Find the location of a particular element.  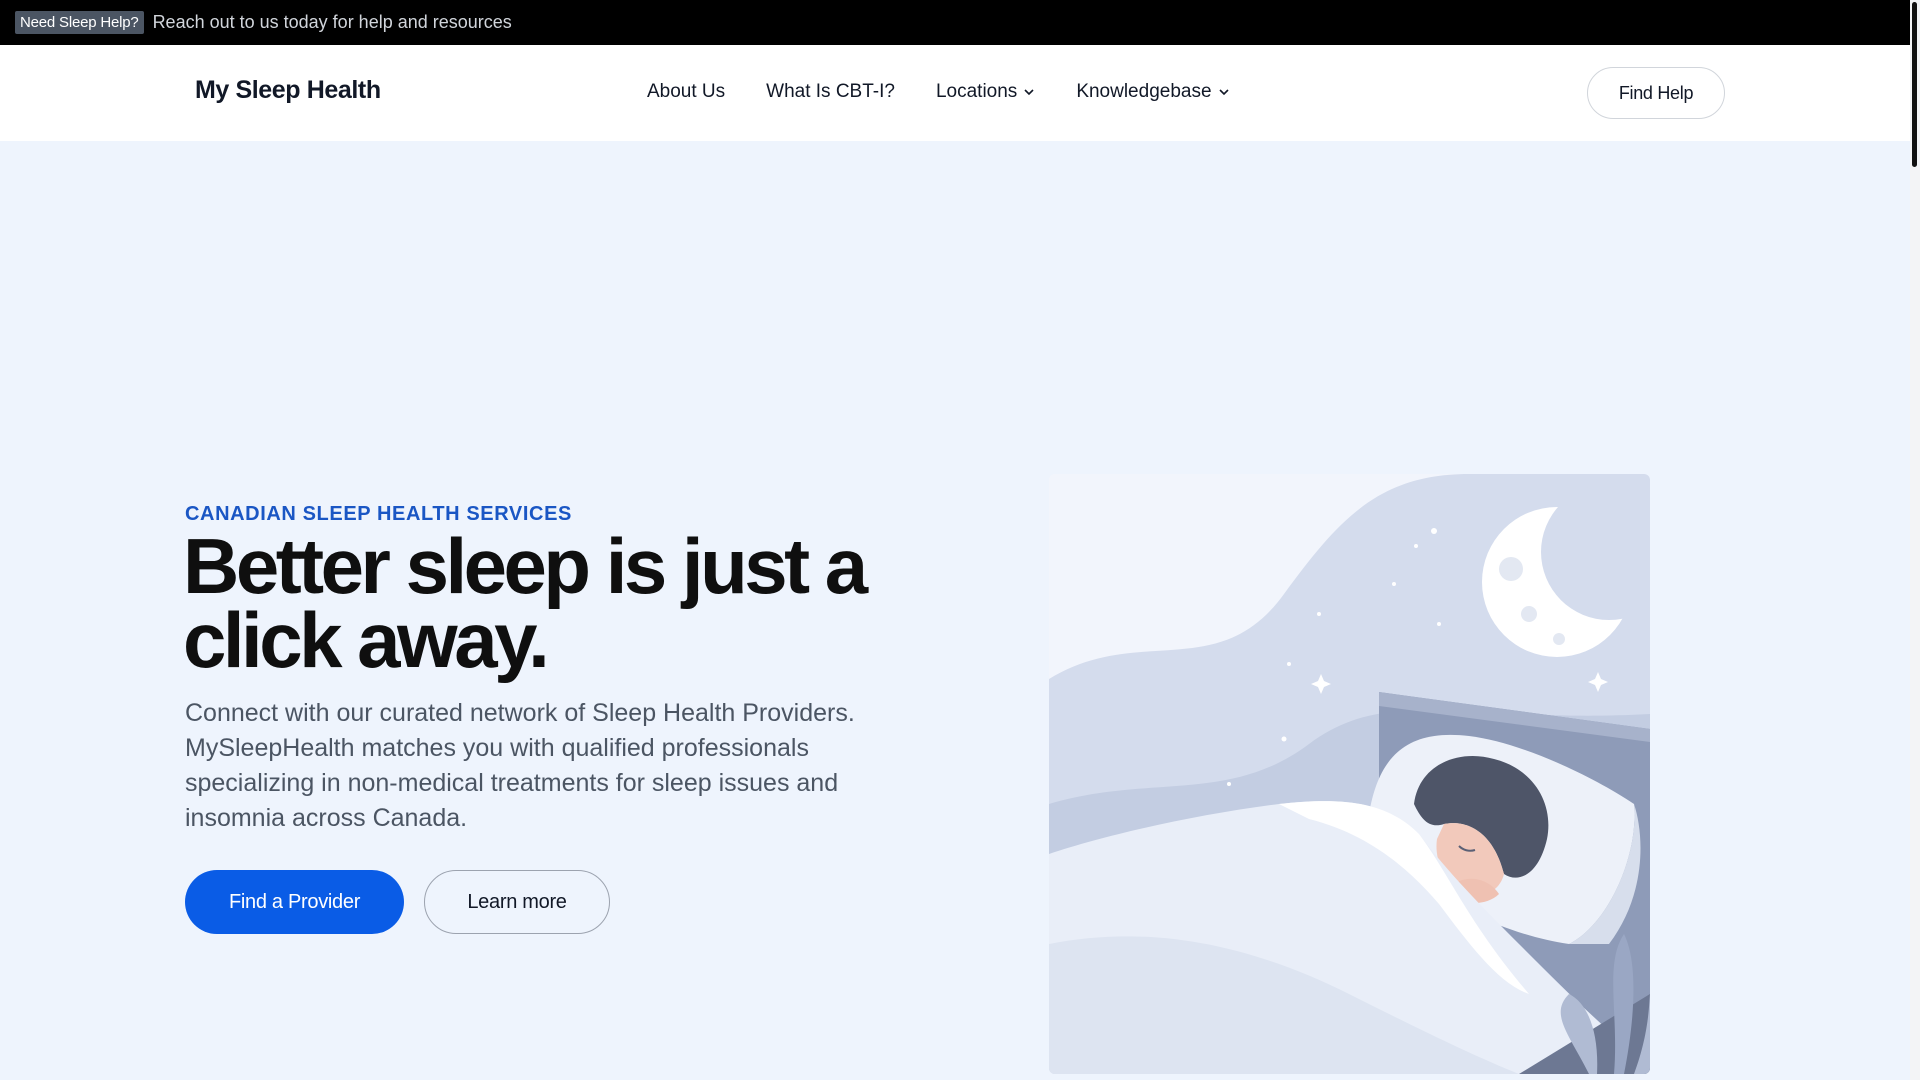

nav-item-label: What Is CBT-I? is located at coordinates (830, 91).